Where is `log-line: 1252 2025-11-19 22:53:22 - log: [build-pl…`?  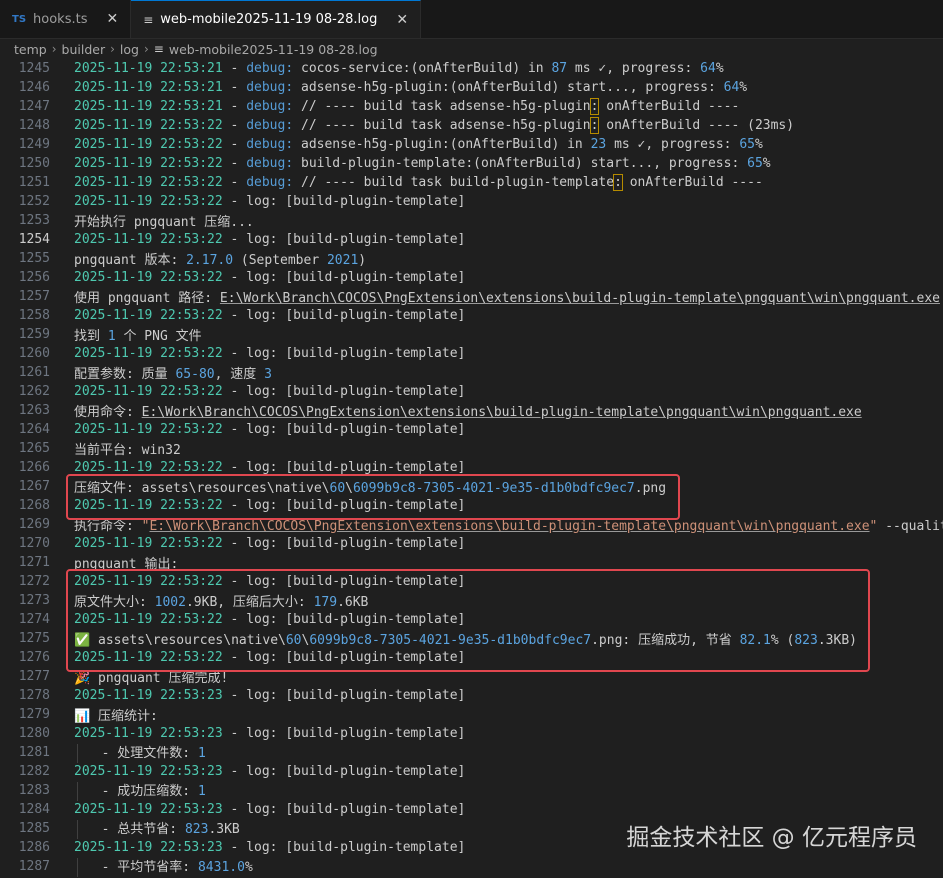
log-line: 1252 2025-11-19 22:53:22 - log: [build-pl… is located at coordinates (471, 201).